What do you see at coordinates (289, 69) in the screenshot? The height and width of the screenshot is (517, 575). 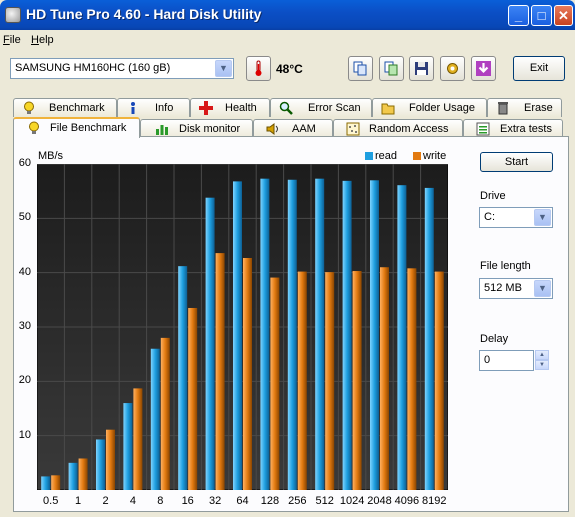 I see `temperature-value: 48°C` at bounding box center [289, 69].